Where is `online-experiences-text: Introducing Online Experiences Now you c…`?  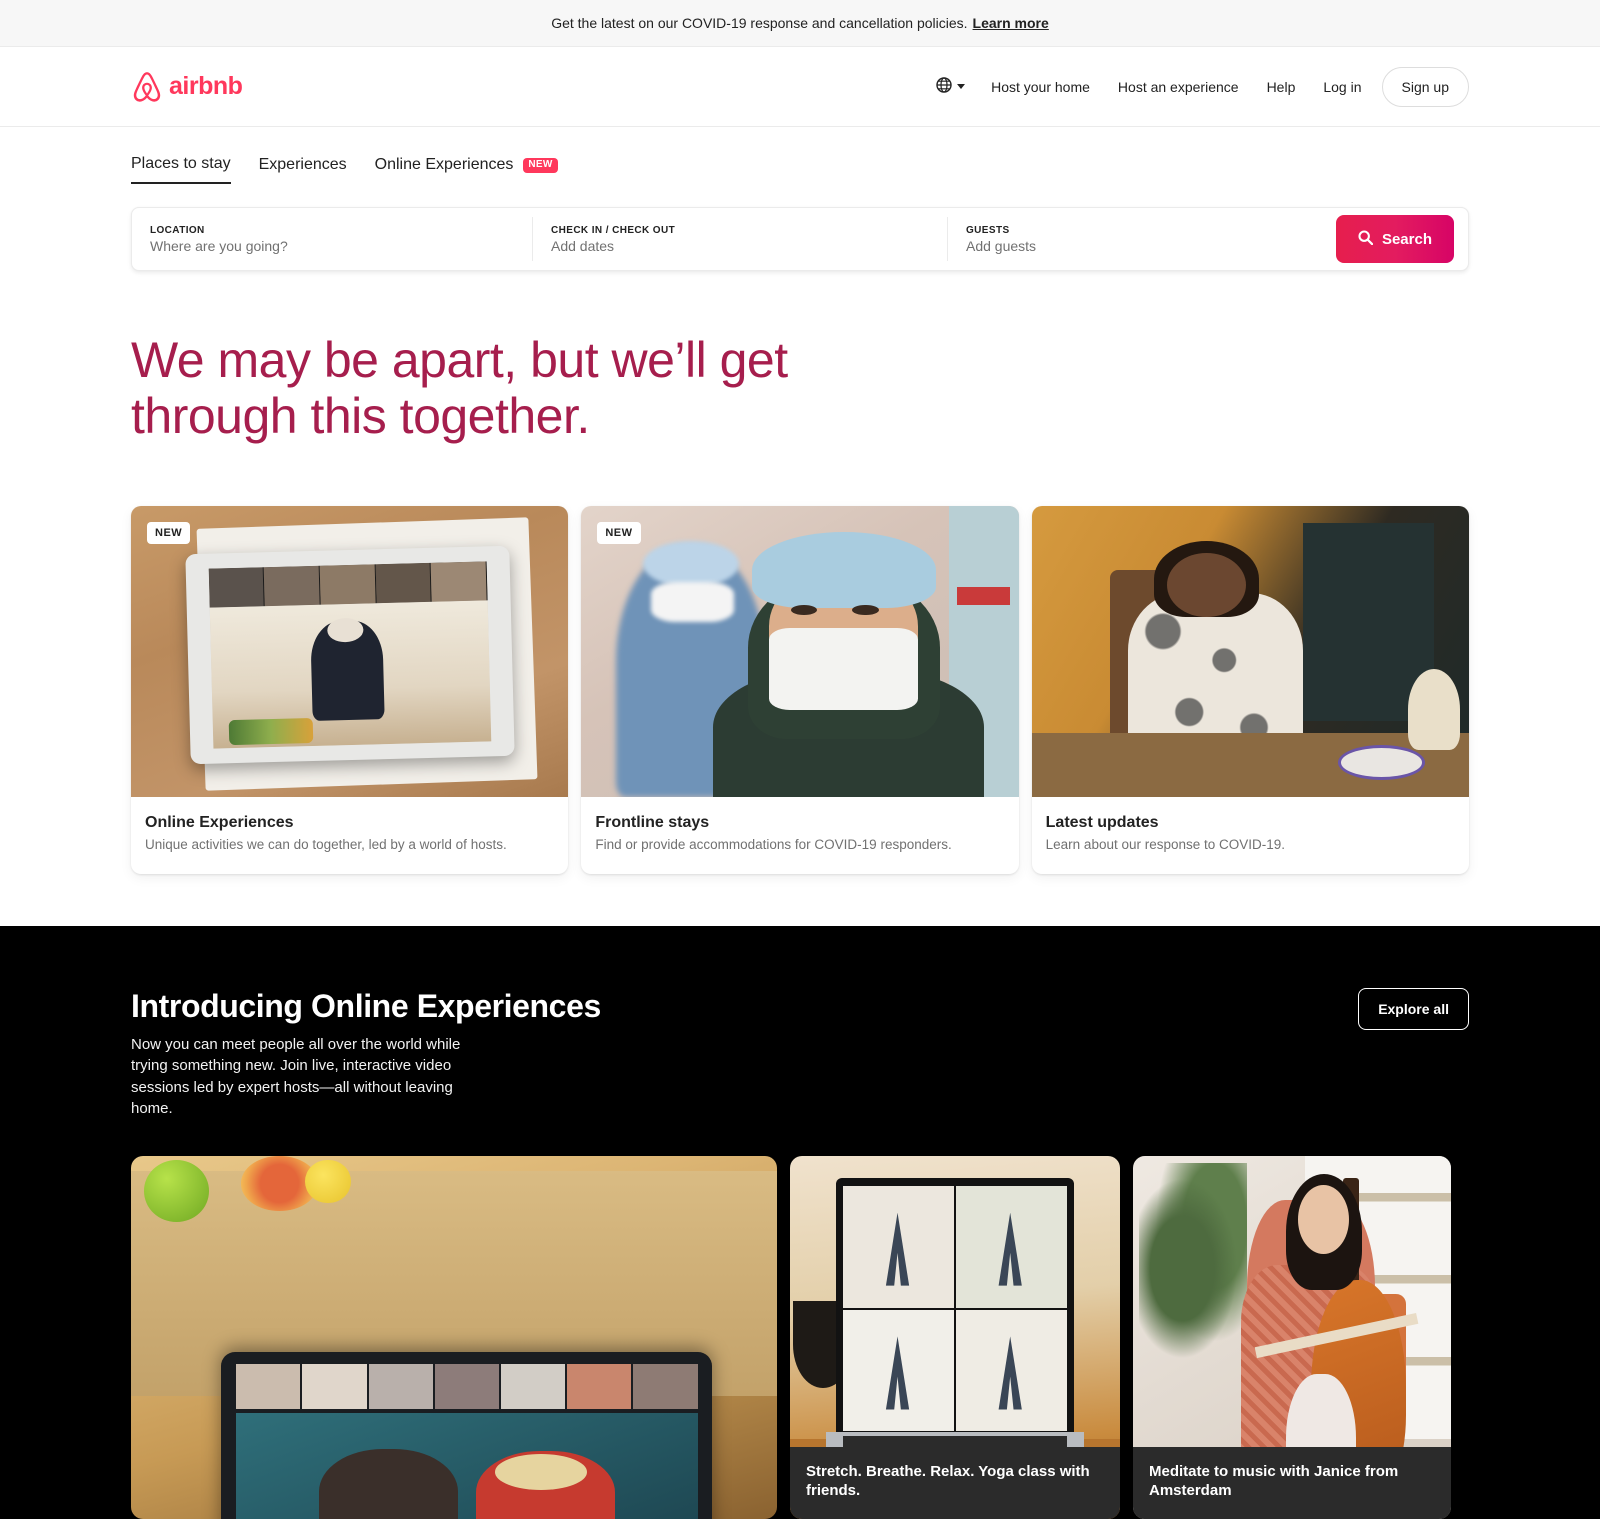
online-experiences-text: Introducing Online Experiences Now you c… is located at coordinates (366, 1053).